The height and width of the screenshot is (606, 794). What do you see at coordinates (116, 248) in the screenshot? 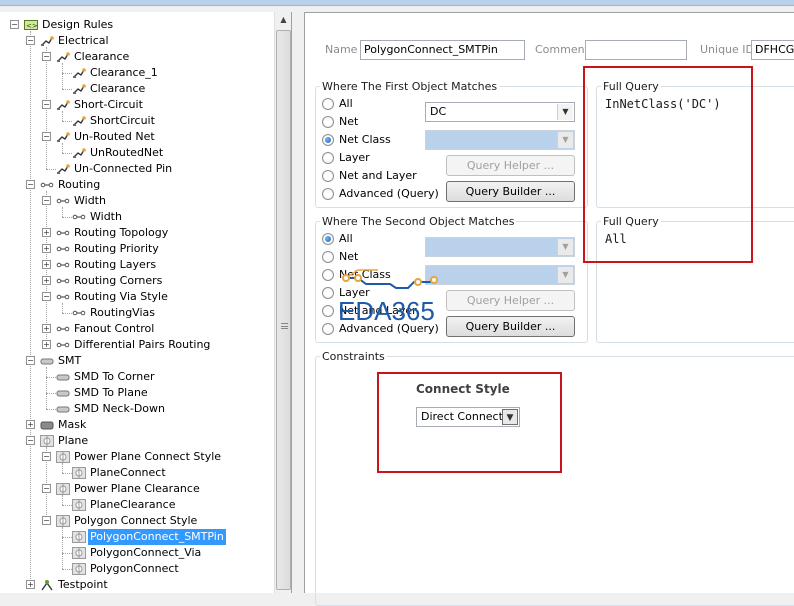
I see `tree-item-label: Routing Priority` at bounding box center [116, 248].